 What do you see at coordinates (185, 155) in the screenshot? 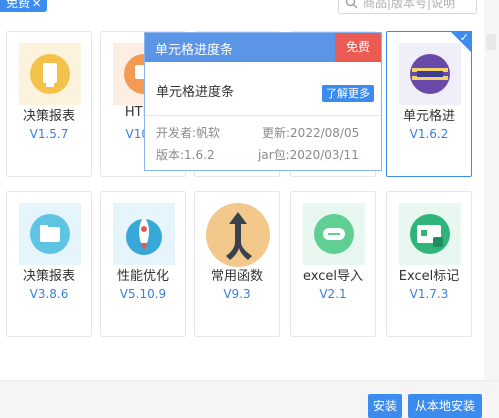
I see `version-text: 版本:1.6.2` at bounding box center [185, 155].